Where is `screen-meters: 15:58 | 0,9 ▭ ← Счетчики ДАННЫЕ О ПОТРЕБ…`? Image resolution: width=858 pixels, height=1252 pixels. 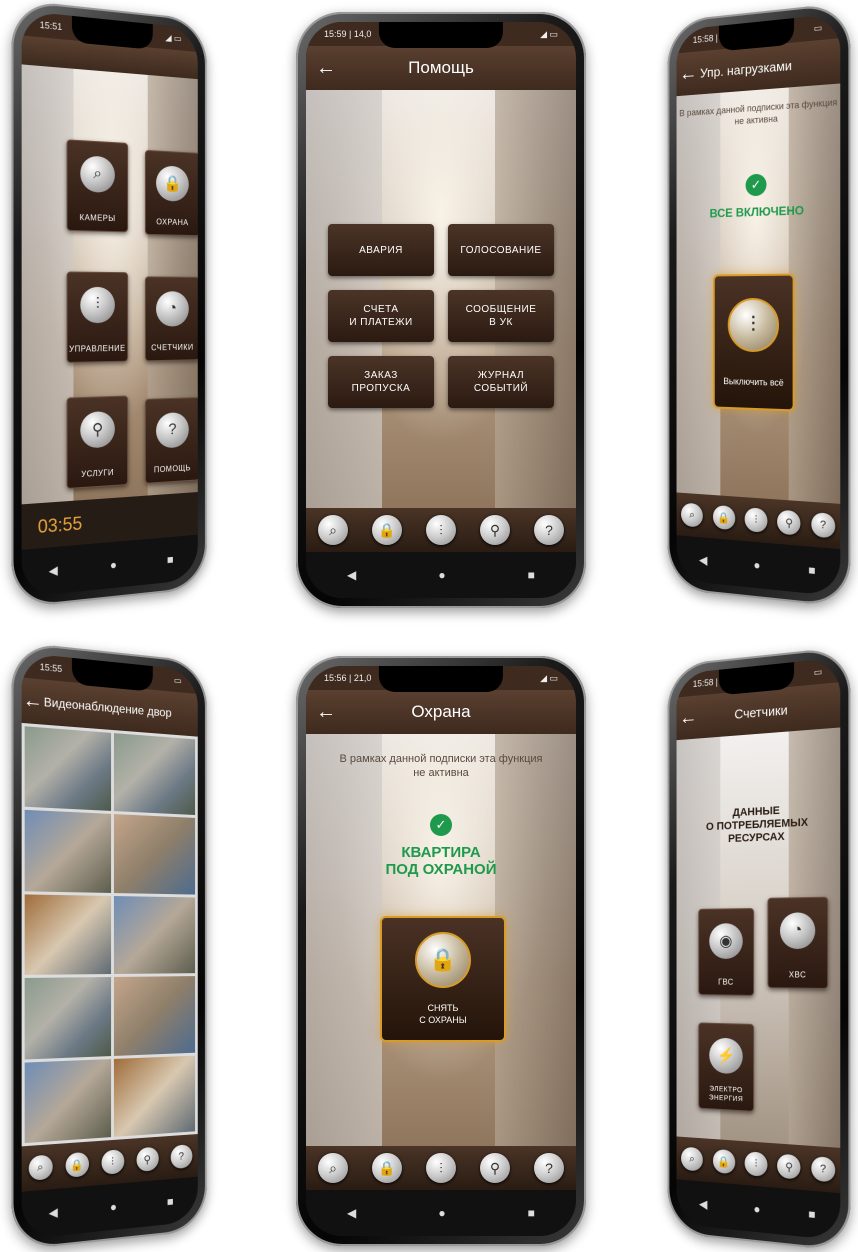 screen-meters: 15:58 | 0,9 ▭ ← Счетчики ДАННЫЕ О ПОТРЕБ… is located at coordinates (759, 948).